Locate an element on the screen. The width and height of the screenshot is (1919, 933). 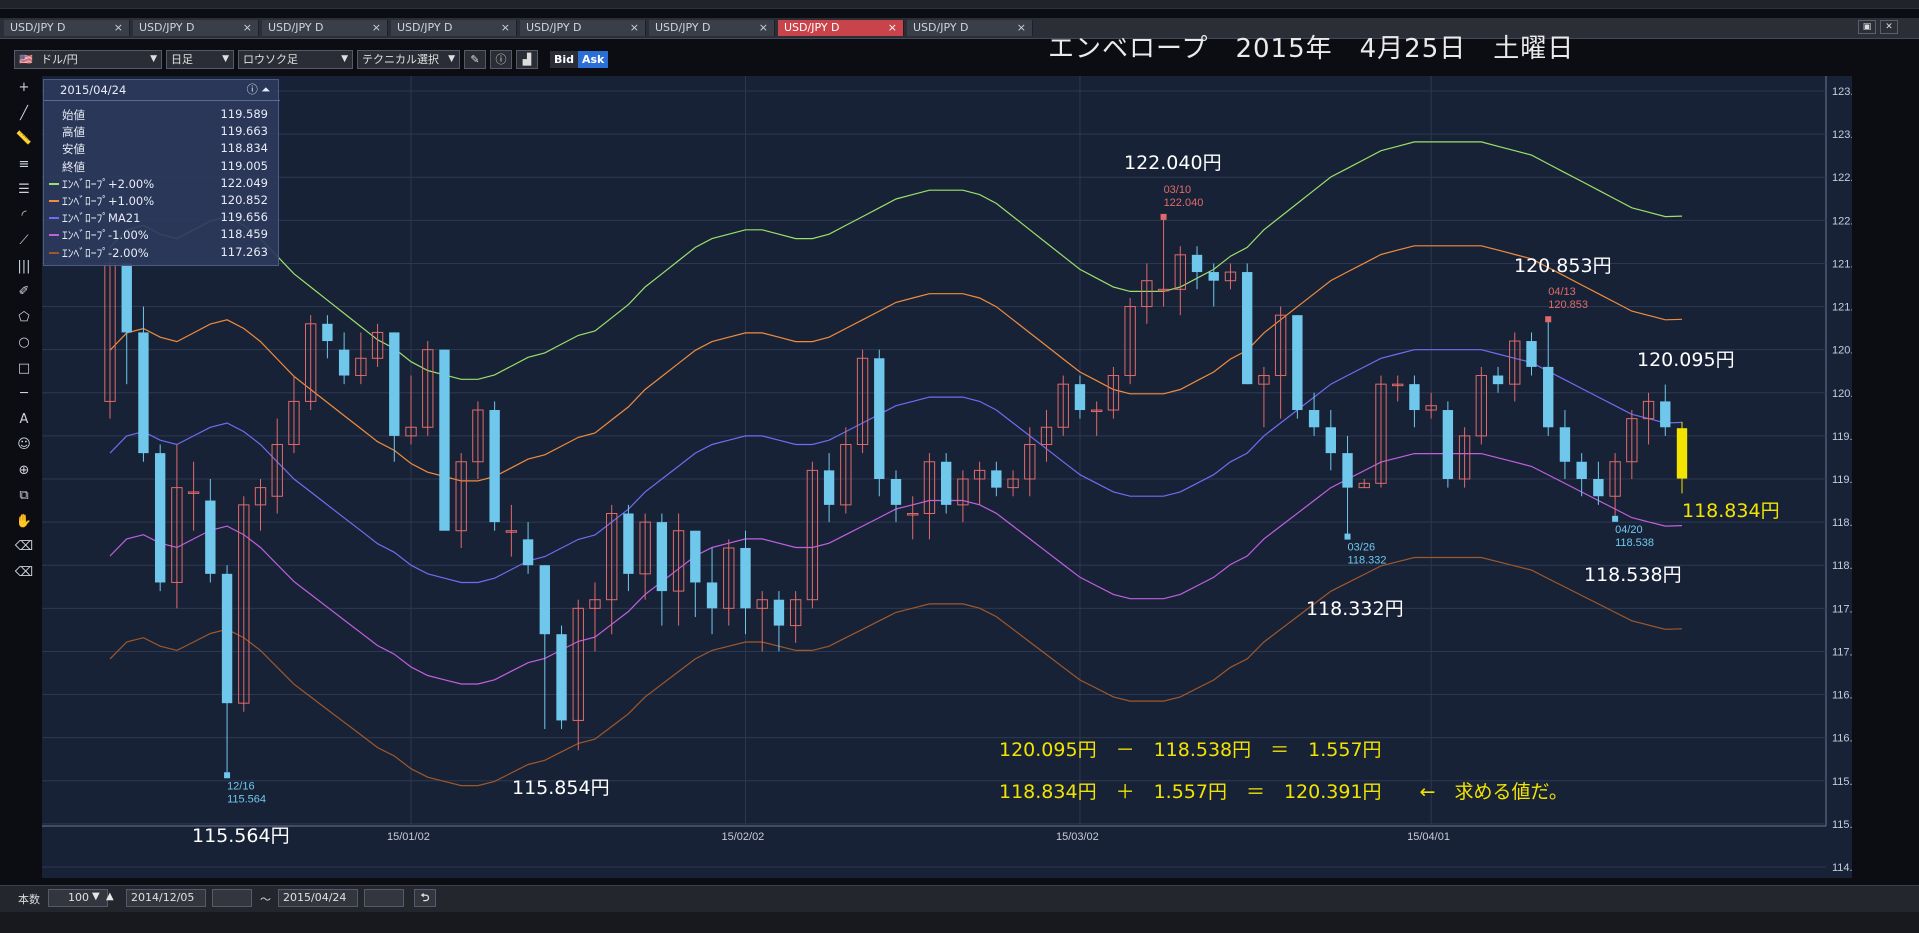
info-value: 118.459 is located at coordinates (244, 234).